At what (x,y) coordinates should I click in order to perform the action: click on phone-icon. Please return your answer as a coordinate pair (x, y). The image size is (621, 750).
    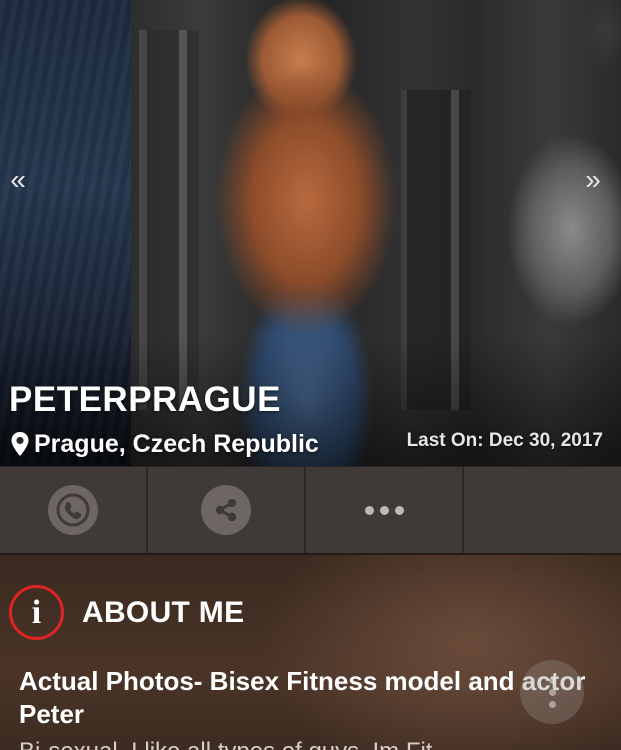
    Looking at the image, I should click on (73, 510).